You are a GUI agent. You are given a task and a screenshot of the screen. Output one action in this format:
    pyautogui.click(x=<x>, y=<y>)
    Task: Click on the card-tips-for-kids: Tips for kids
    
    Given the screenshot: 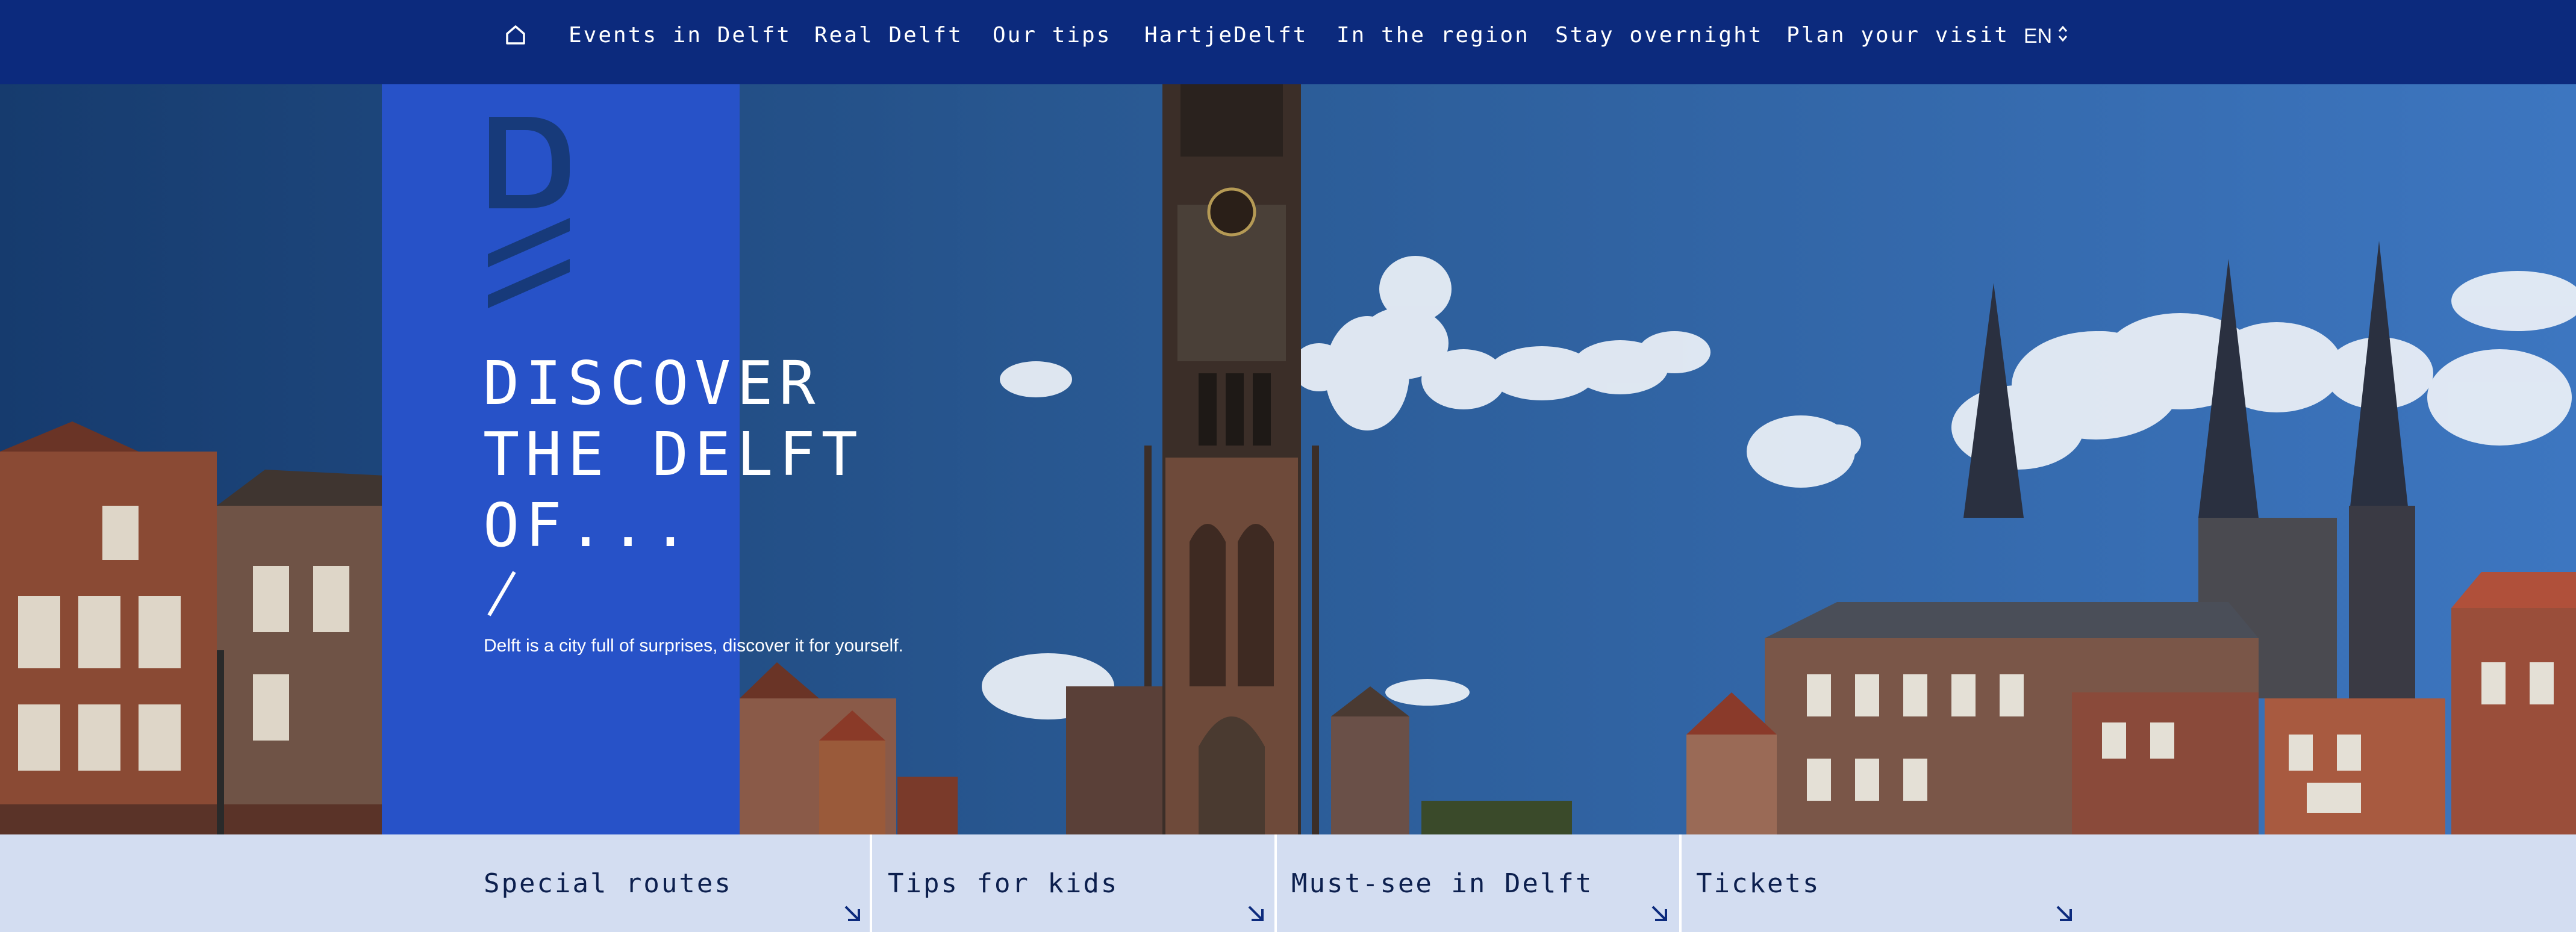 What is the action you would take?
    pyautogui.click(x=1073, y=883)
    